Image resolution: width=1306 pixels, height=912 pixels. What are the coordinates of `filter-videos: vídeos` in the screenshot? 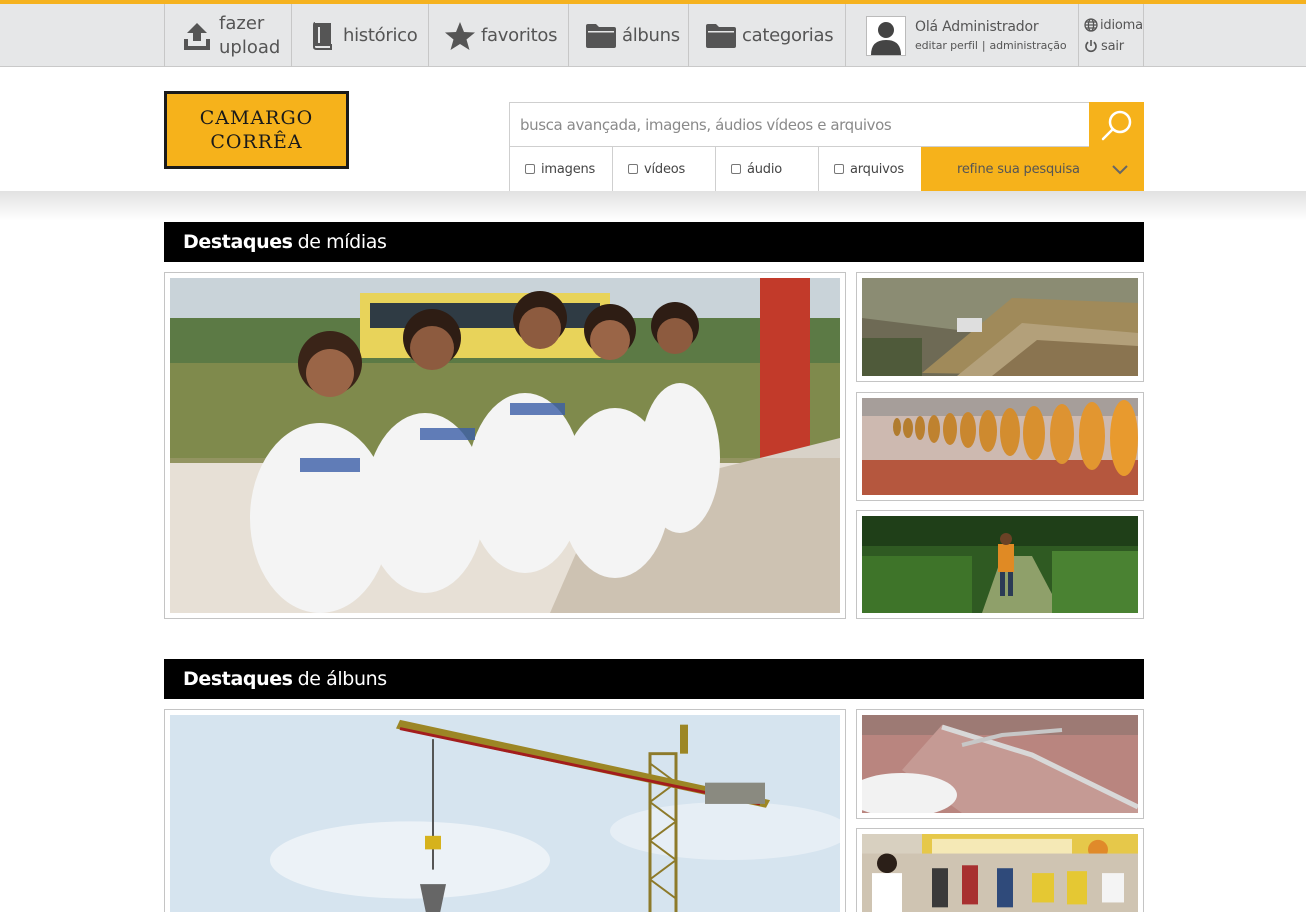 It's located at (663, 169).